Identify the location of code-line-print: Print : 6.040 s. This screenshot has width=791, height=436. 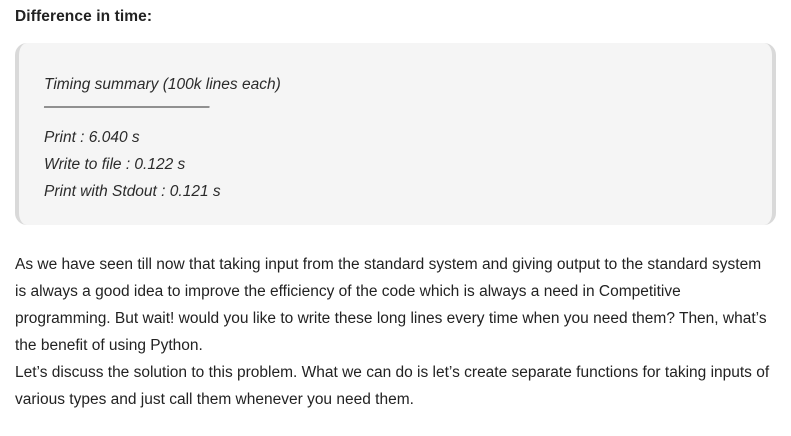
(92, 137).